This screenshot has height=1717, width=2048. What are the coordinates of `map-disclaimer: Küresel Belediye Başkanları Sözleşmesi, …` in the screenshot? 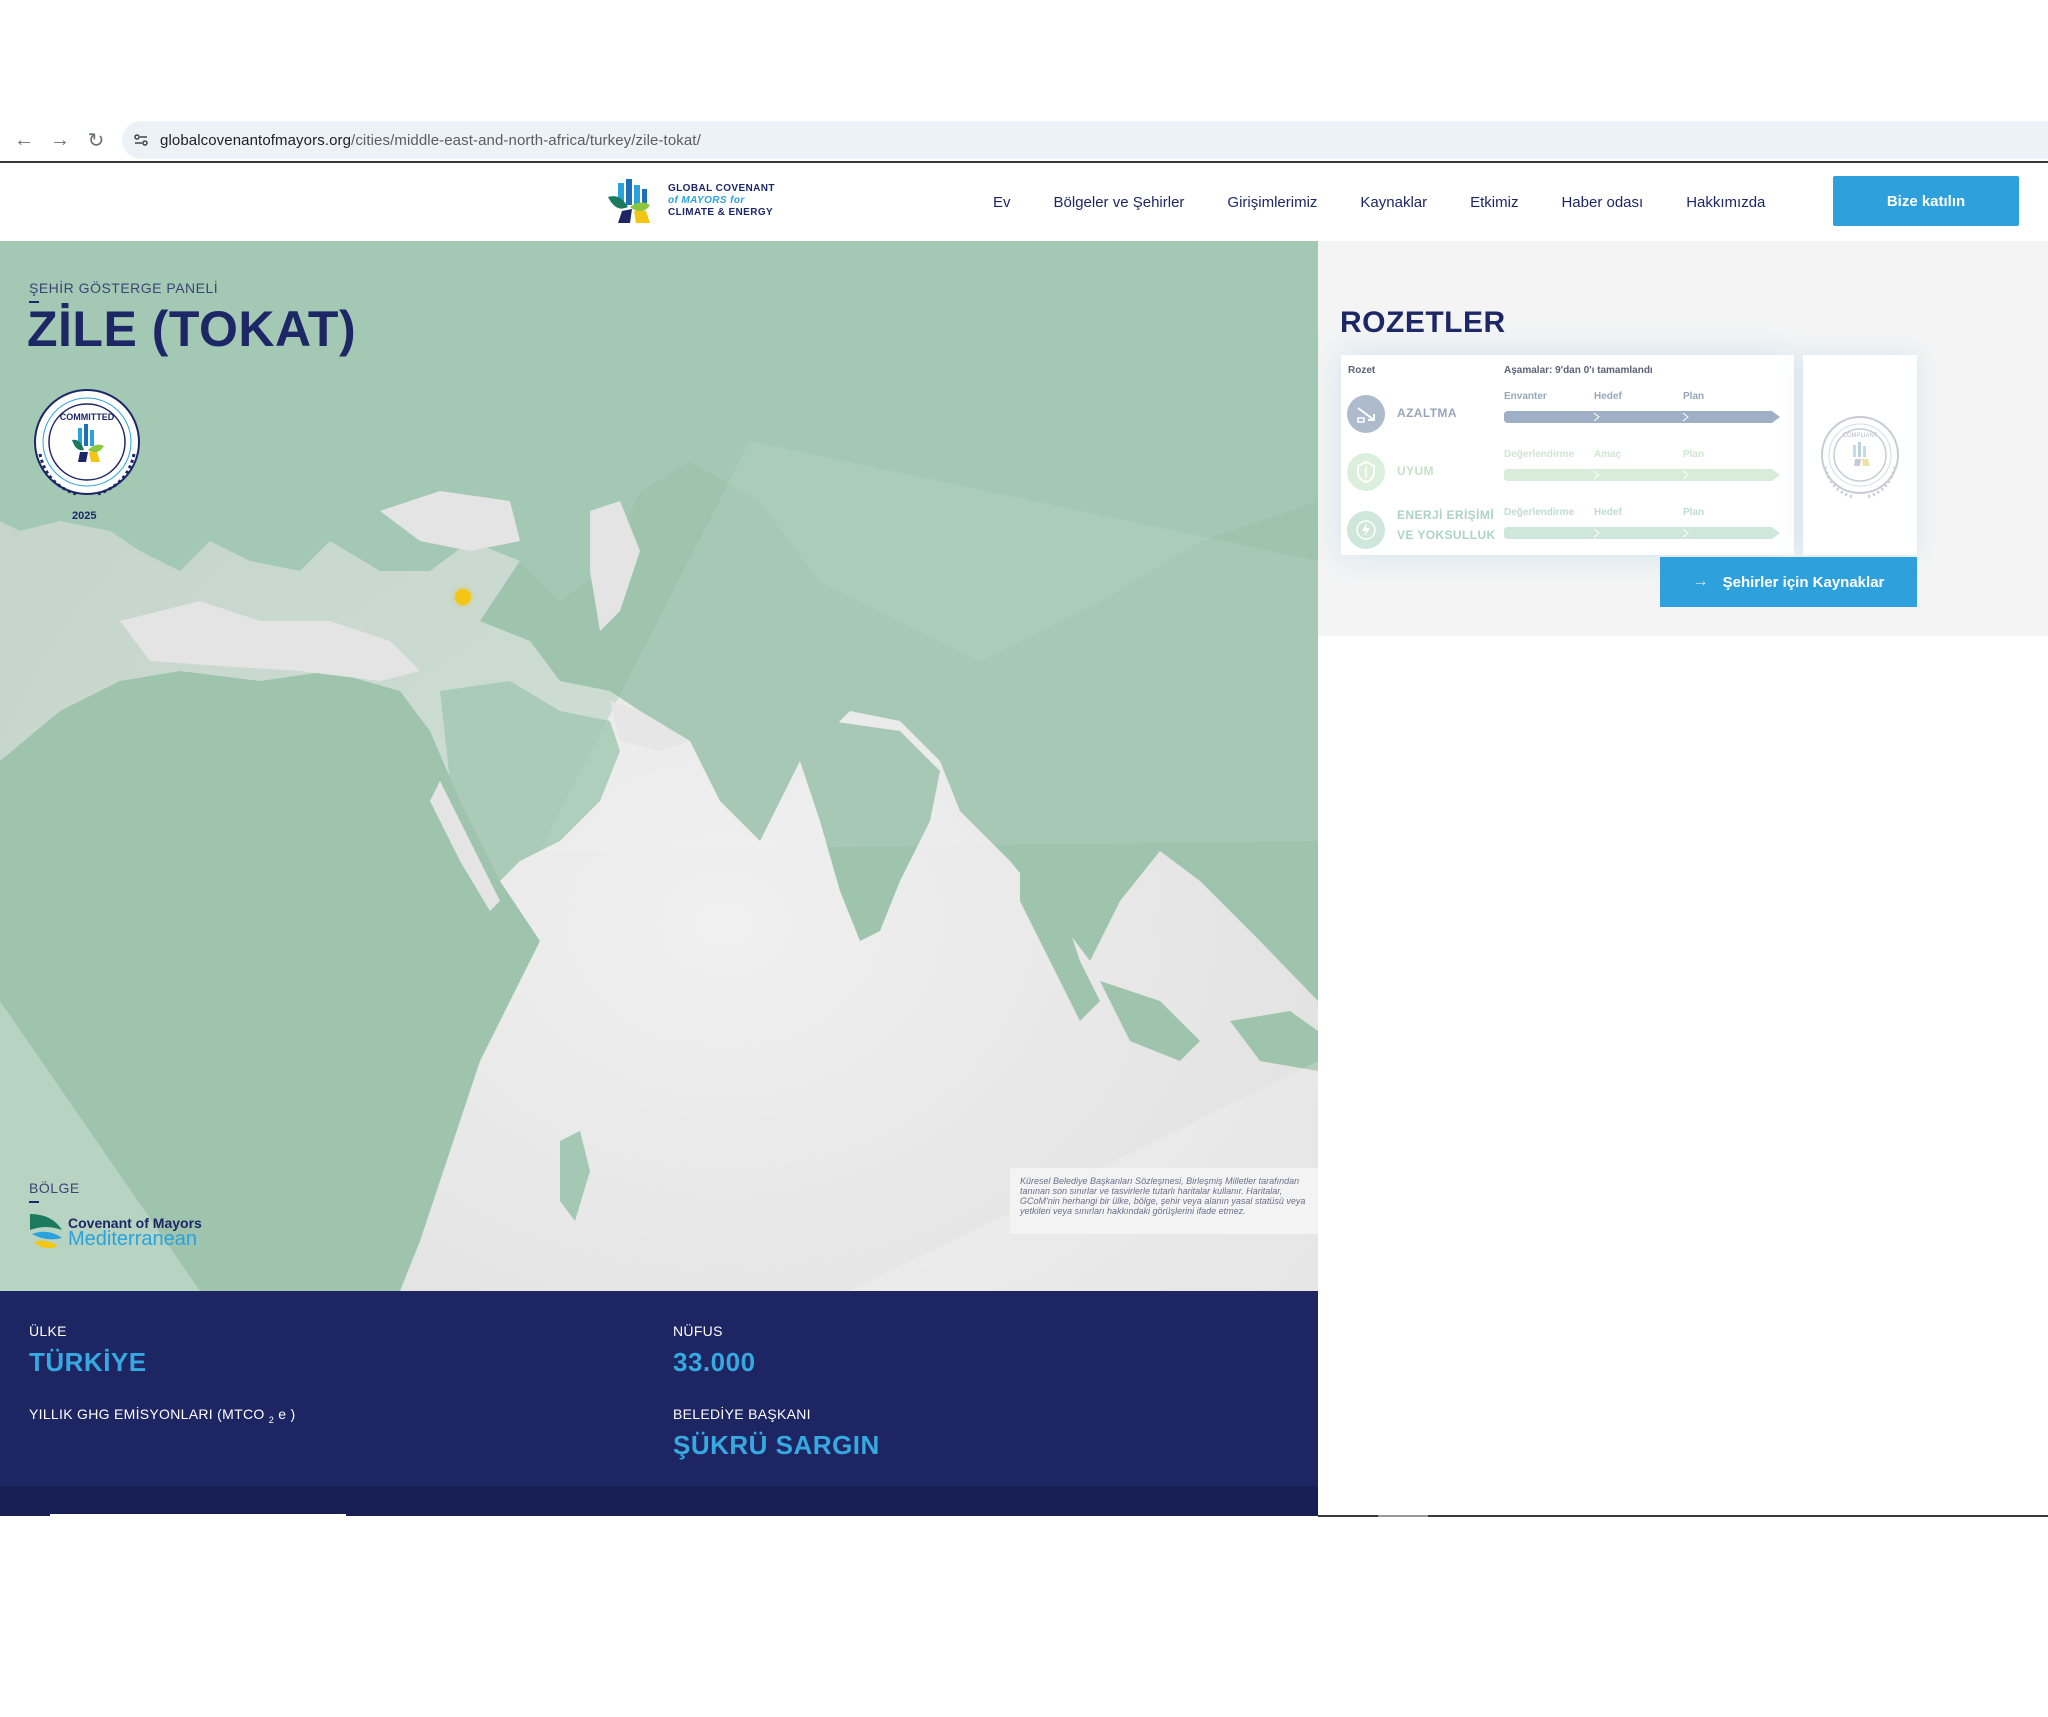 It's located at (1164, 1201).